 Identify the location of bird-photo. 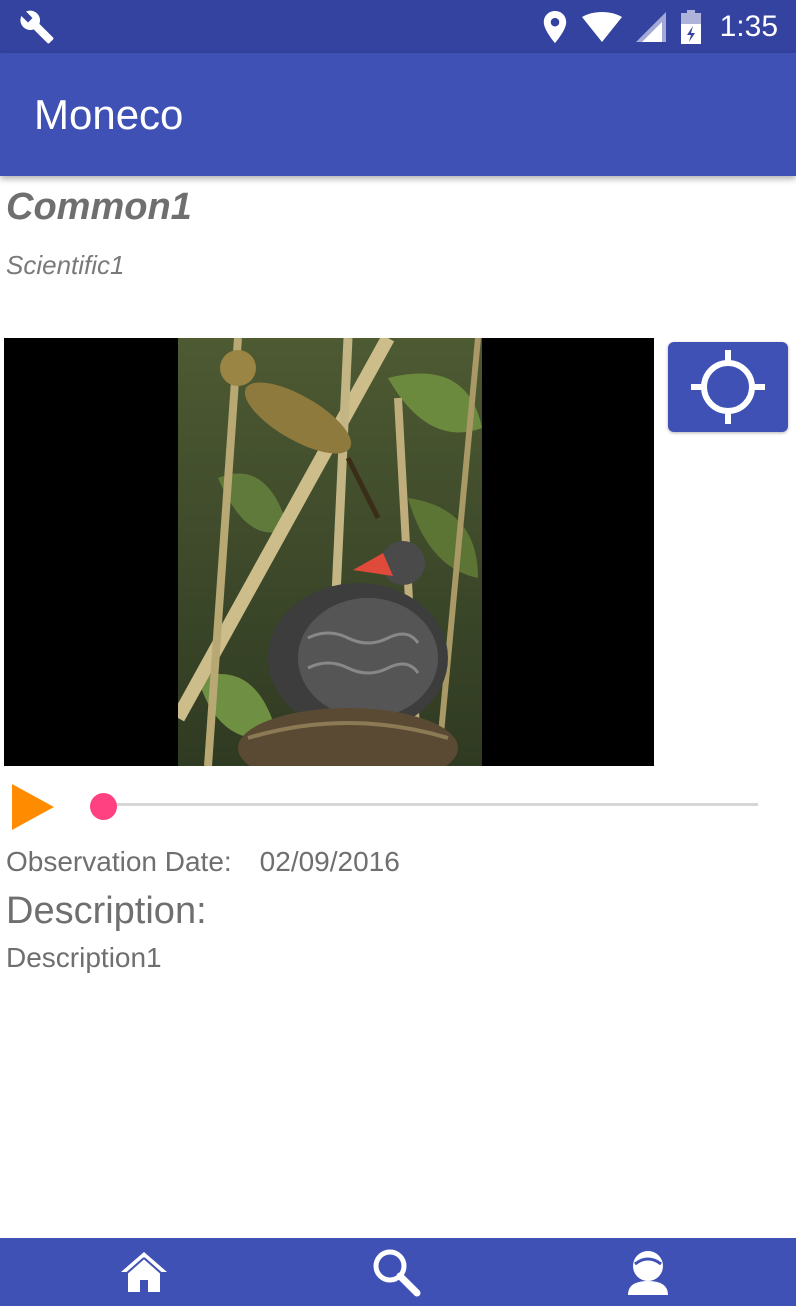
(330, 552).